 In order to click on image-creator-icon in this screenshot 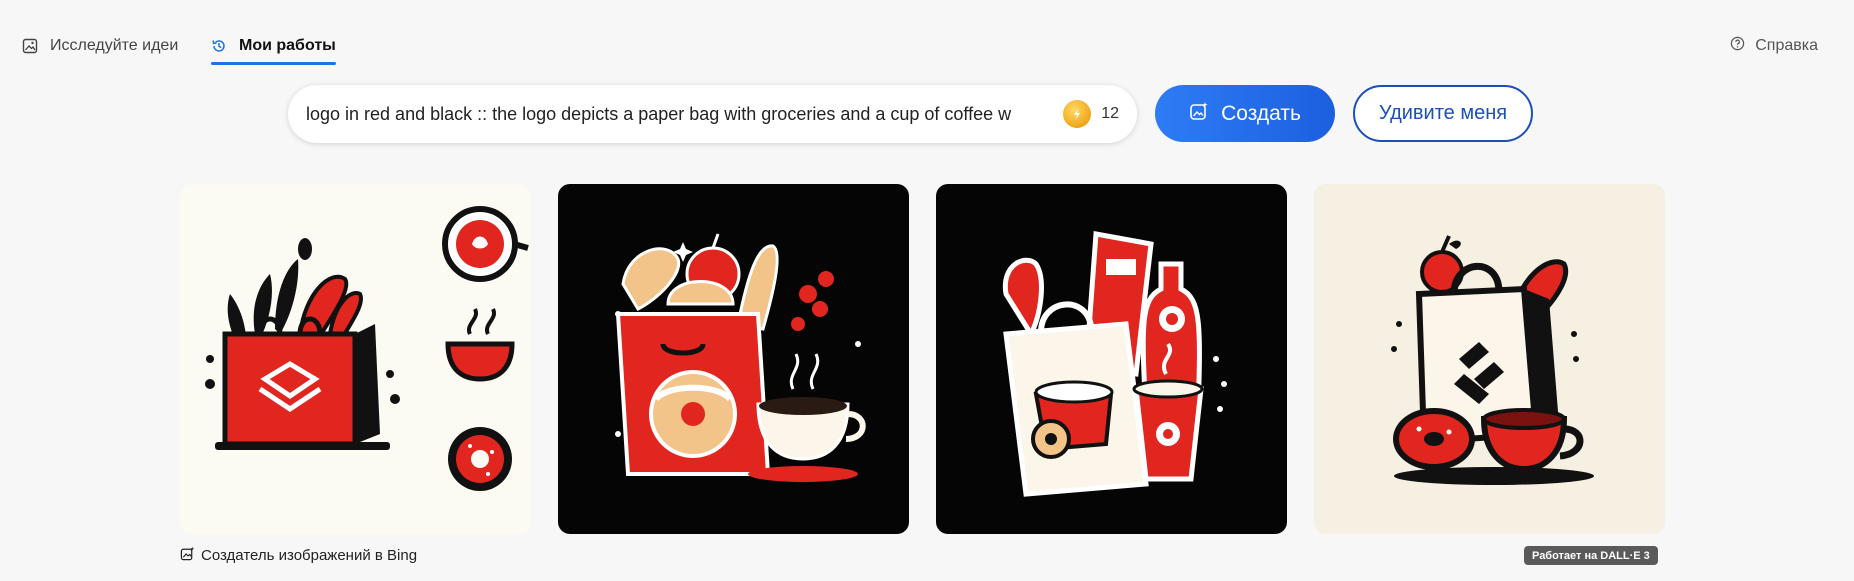, I will do `click(187, 555)`.